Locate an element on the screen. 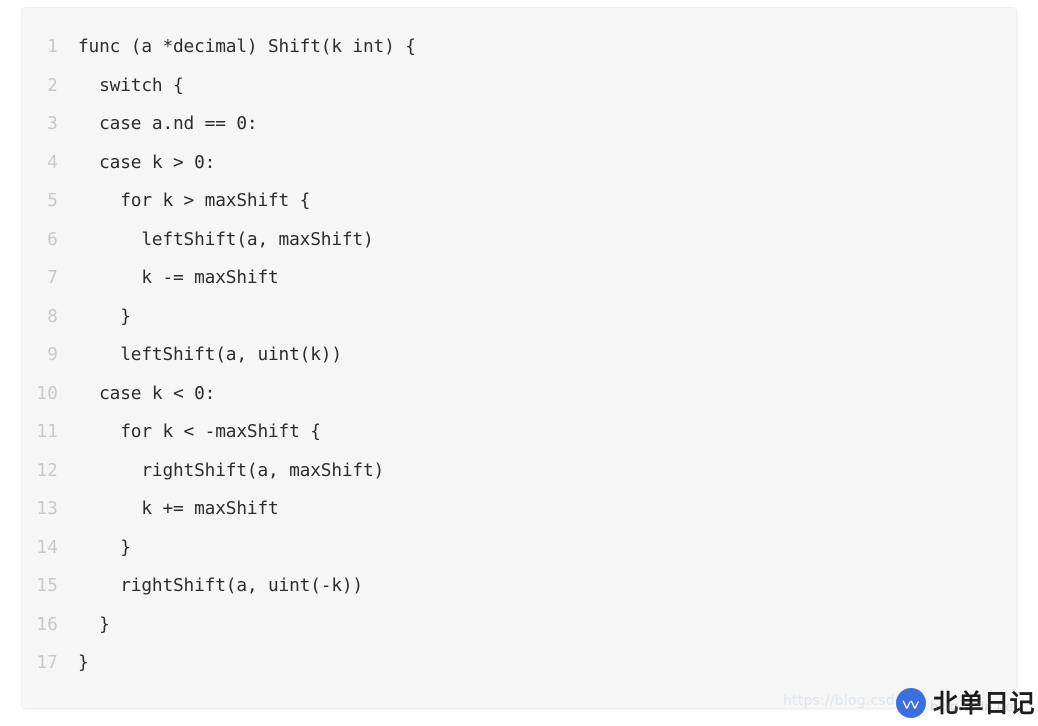 This screenshot has width=1038, height=726. line-number: 10 is located at coordinates (47, 393).